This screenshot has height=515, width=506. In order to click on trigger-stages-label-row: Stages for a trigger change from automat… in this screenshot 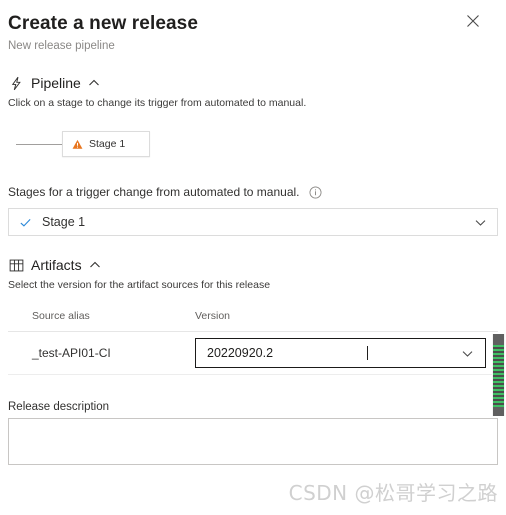, I will do `click(253, 192)`.